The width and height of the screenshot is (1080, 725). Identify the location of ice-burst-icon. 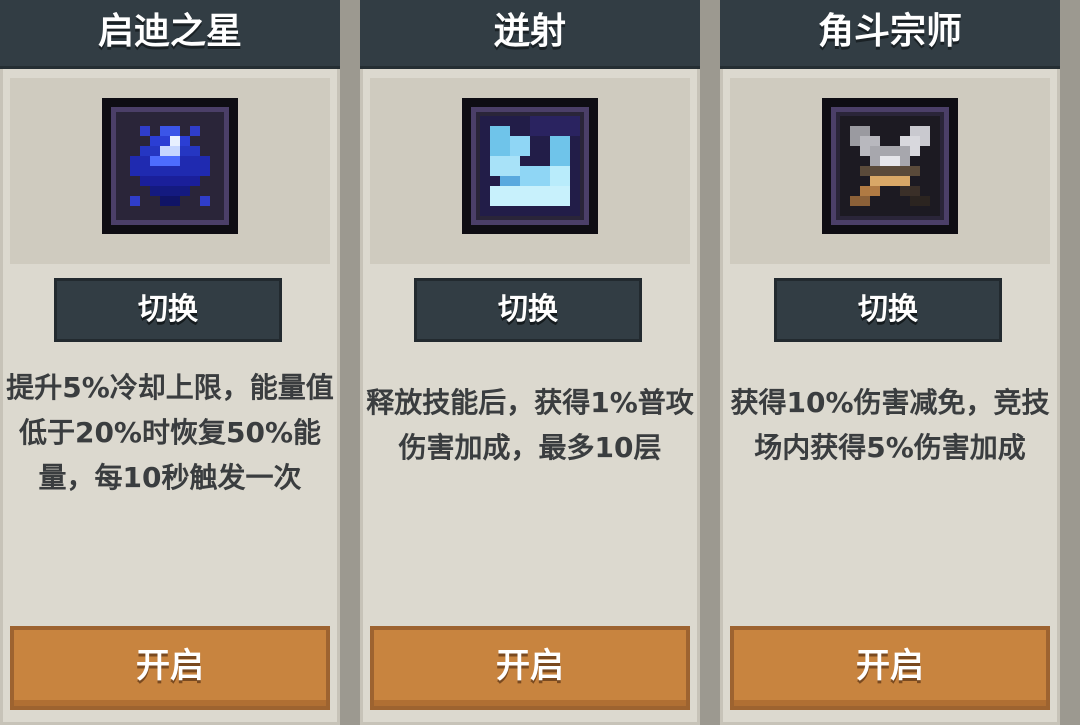
(530, 166).